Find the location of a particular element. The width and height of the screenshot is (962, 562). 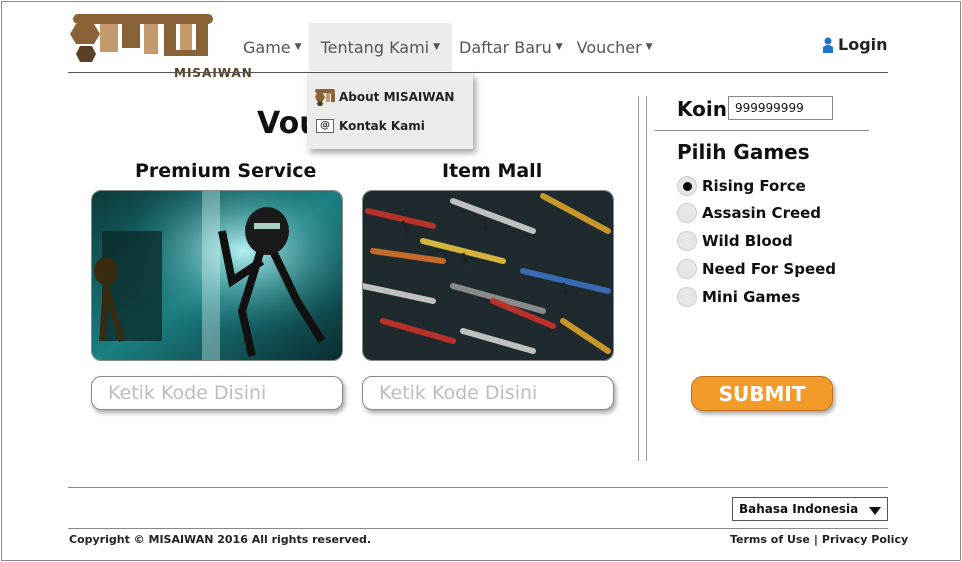

nav-daftar-baru-label: Daftar Baru is located at coordinates (505, 47).